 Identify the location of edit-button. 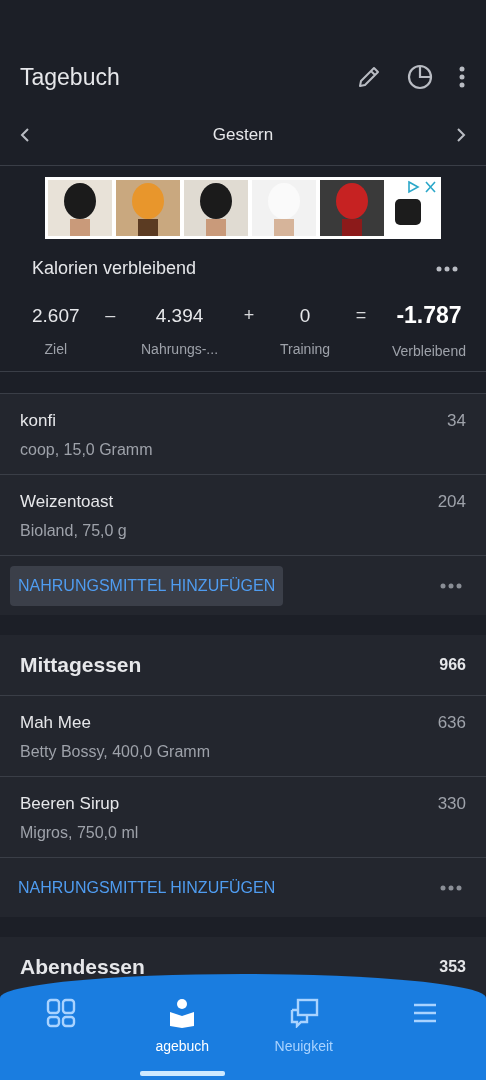
(369, 77).